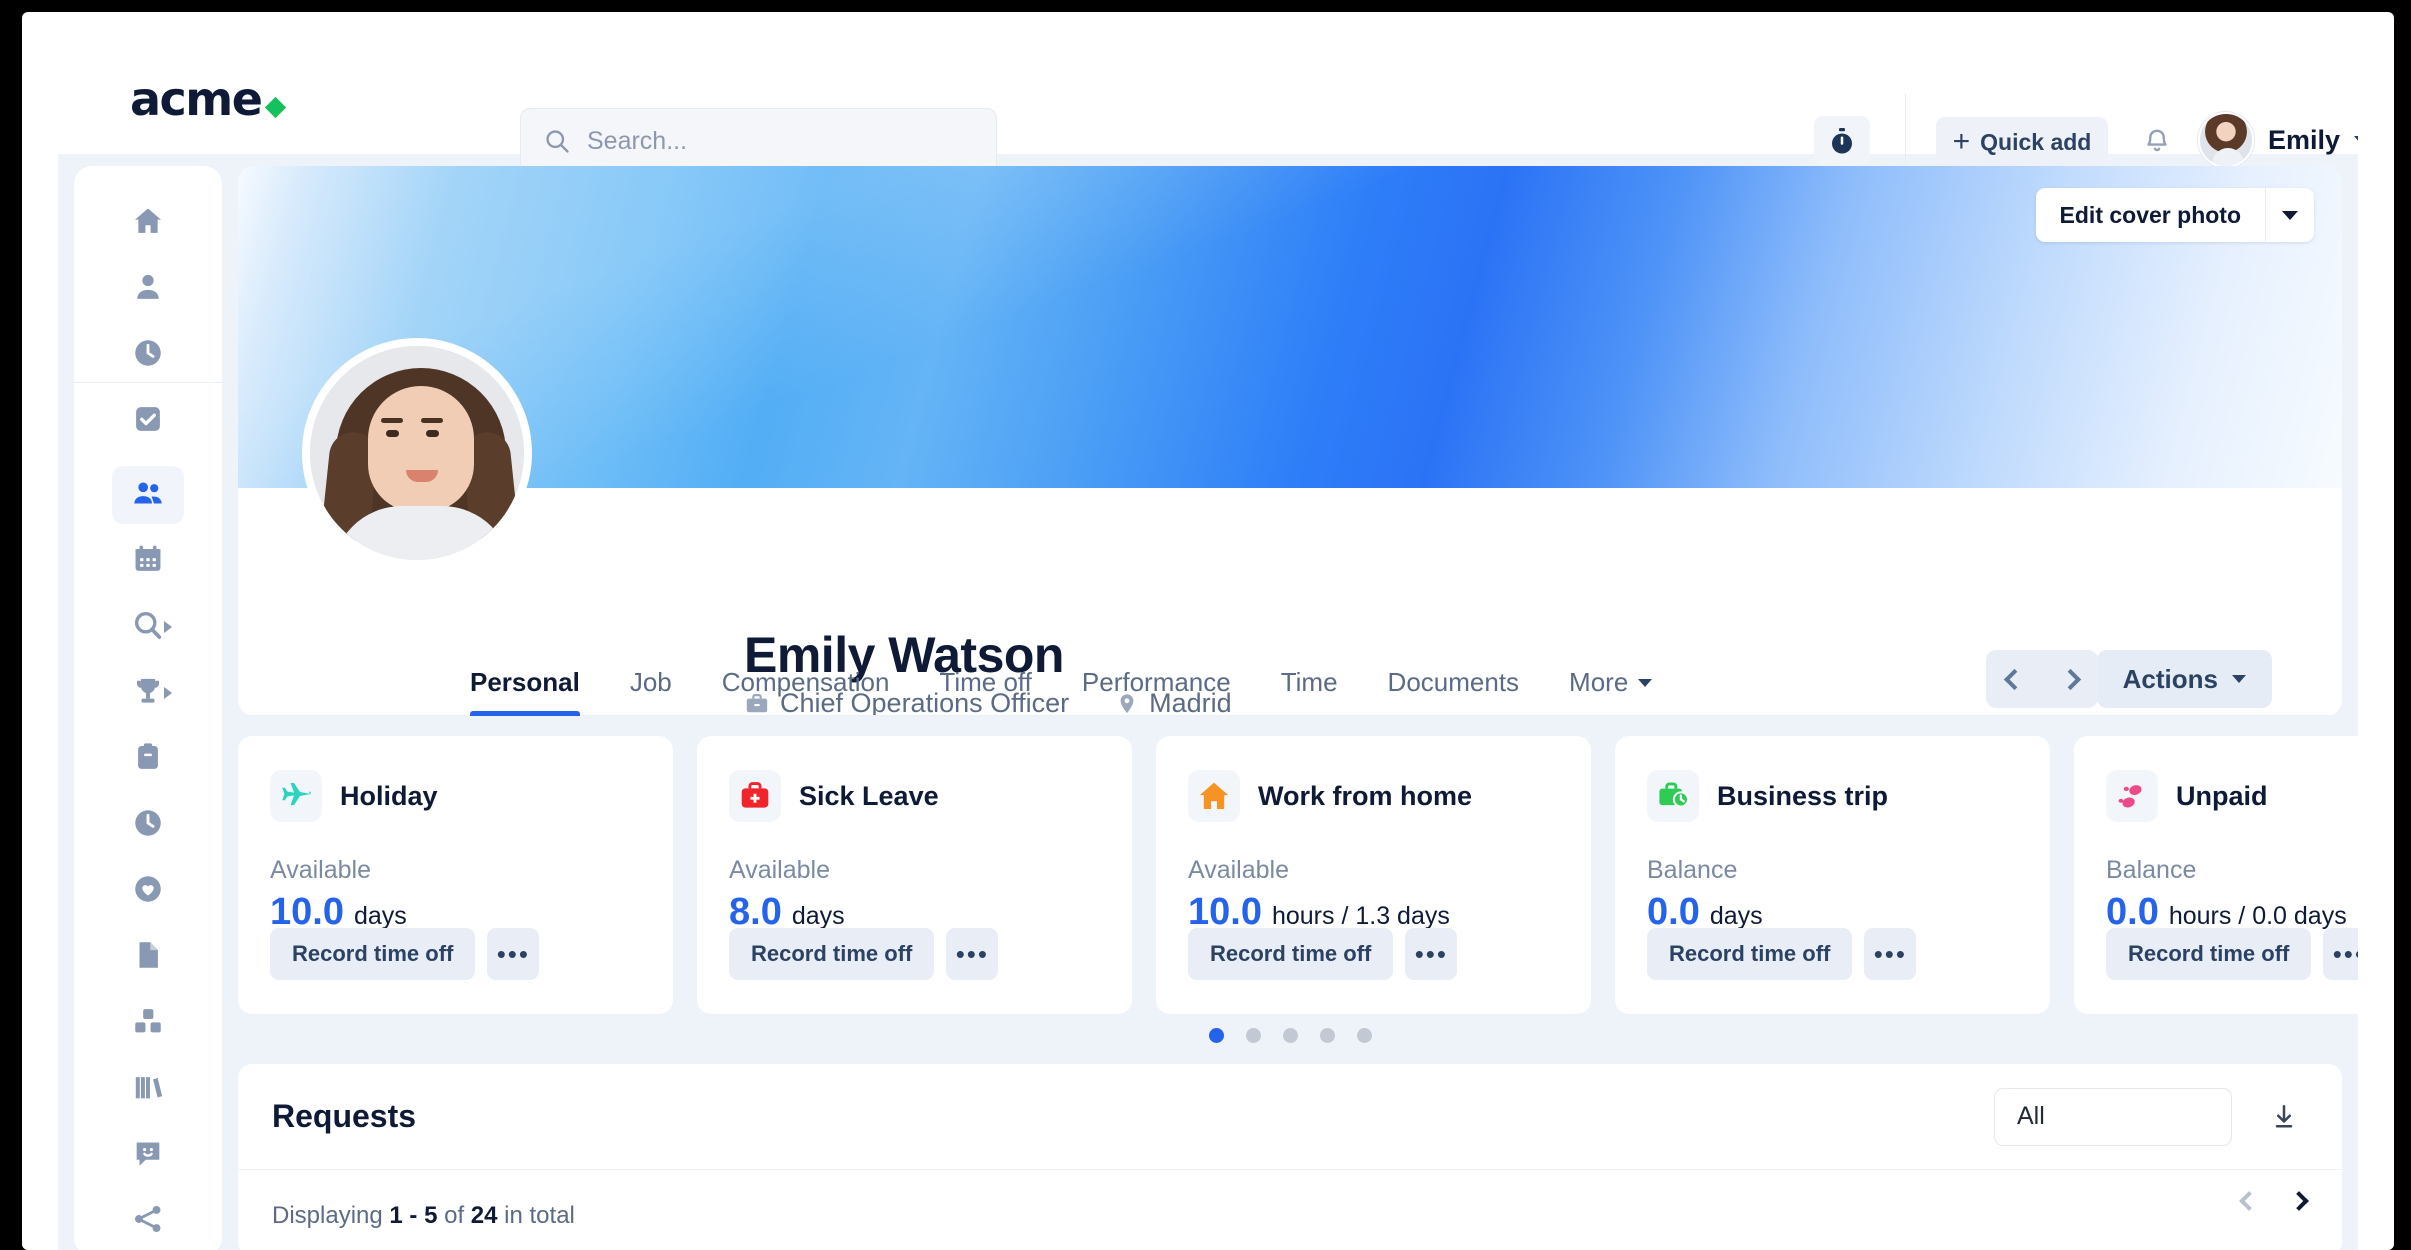 Image resolution: width=2411 pixels, height=1250 pixels. Describe the element at coordinates (2222, 795) in the screenshot. I see `card-title: Unpaid` at that location.